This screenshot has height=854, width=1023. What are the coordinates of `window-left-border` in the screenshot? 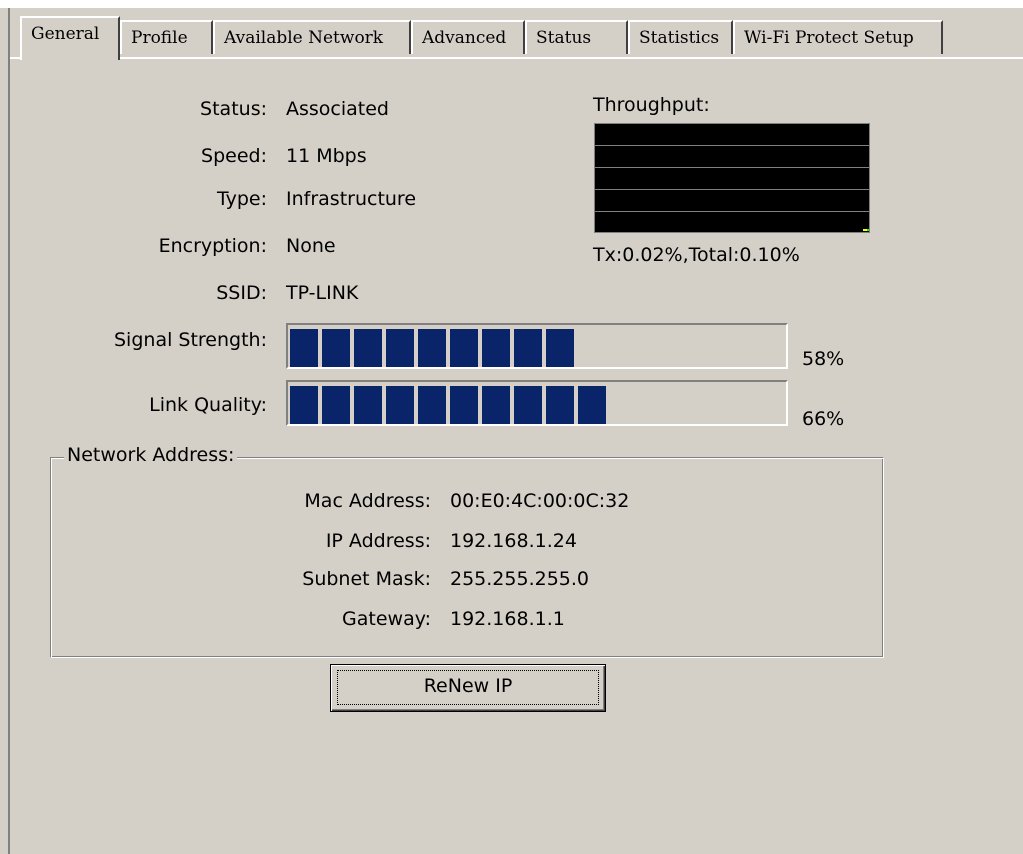 It's located at (5, 431).